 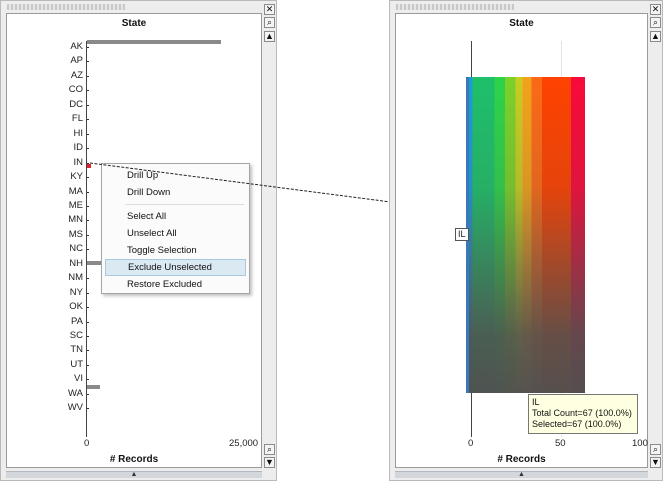 I want to click on x-tick-25000: 25,000, so click(x=244, y=443).